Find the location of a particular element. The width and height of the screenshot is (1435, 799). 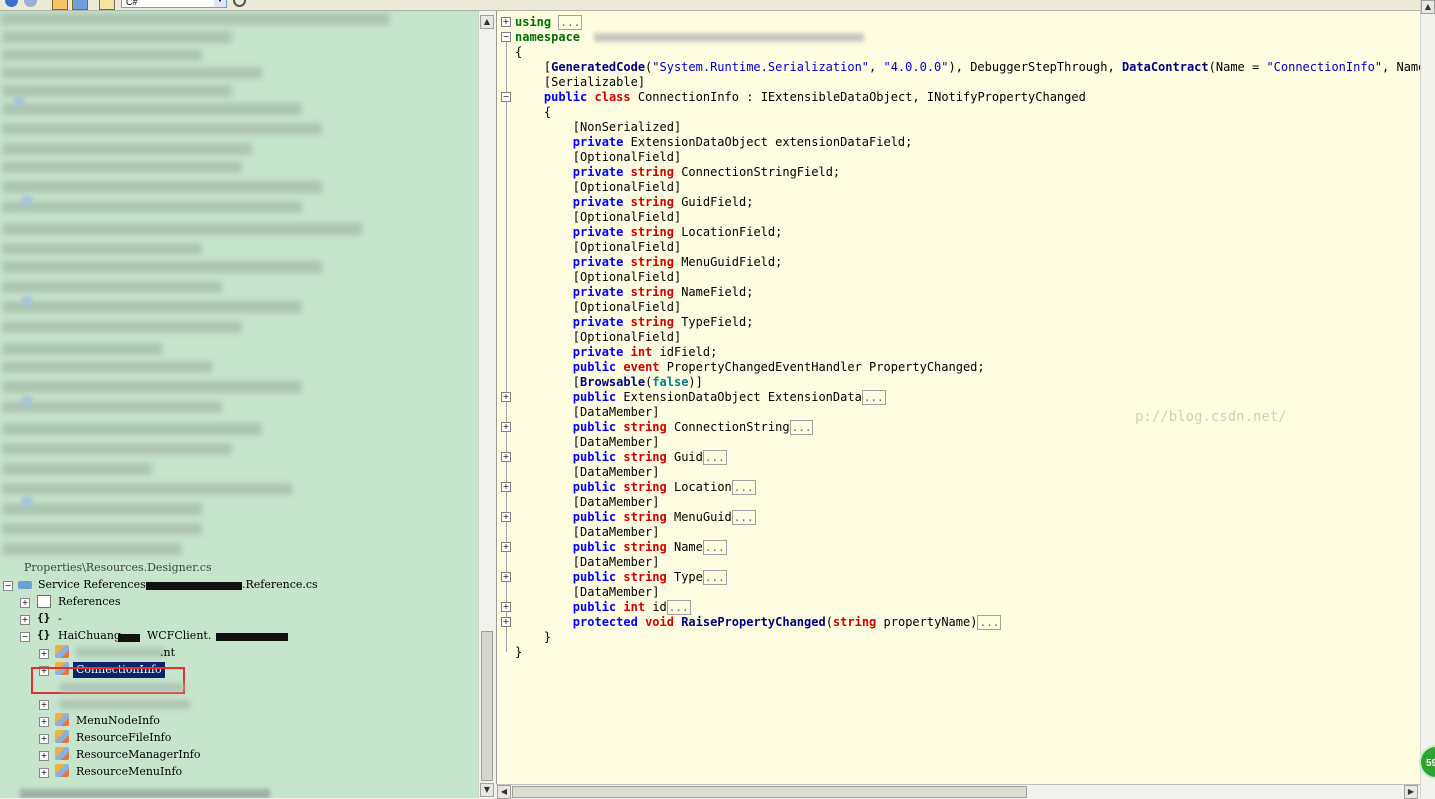

tree-item-class-obscured is located at coordinates (100, 687).